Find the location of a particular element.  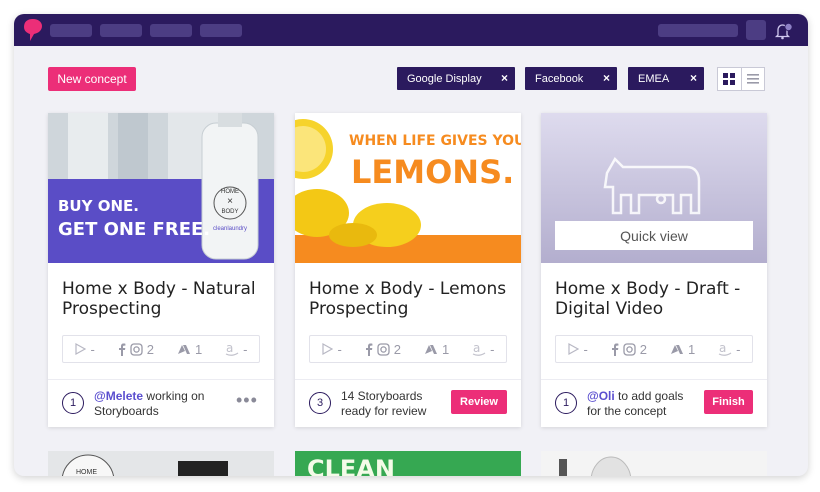

list-view-icon is located at coordinates (752, 79).